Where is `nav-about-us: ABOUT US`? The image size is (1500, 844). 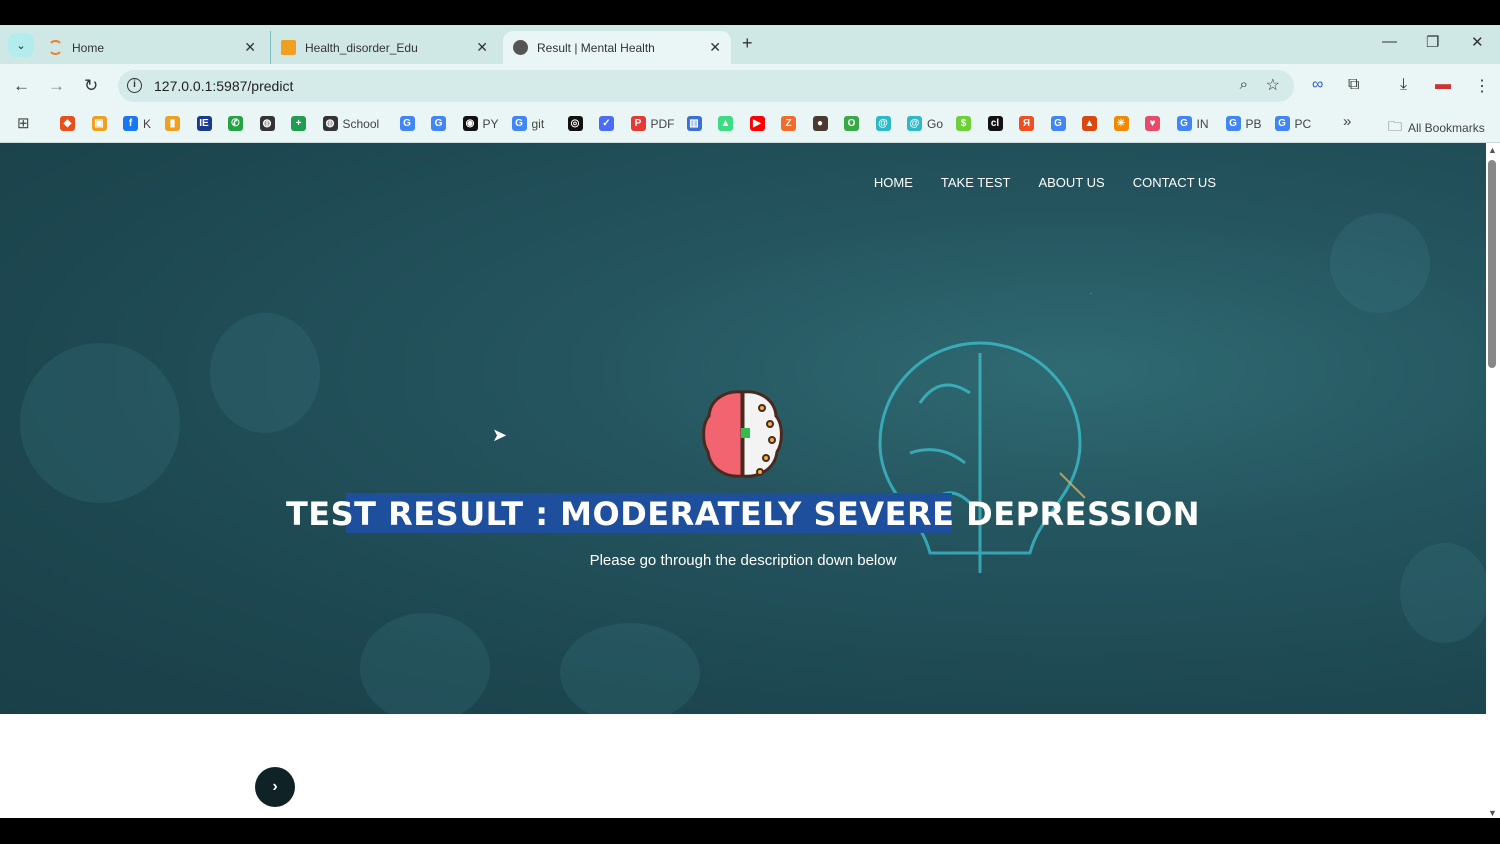 nav-about-us: ABOUT US is located at coordinates (1071, 182).